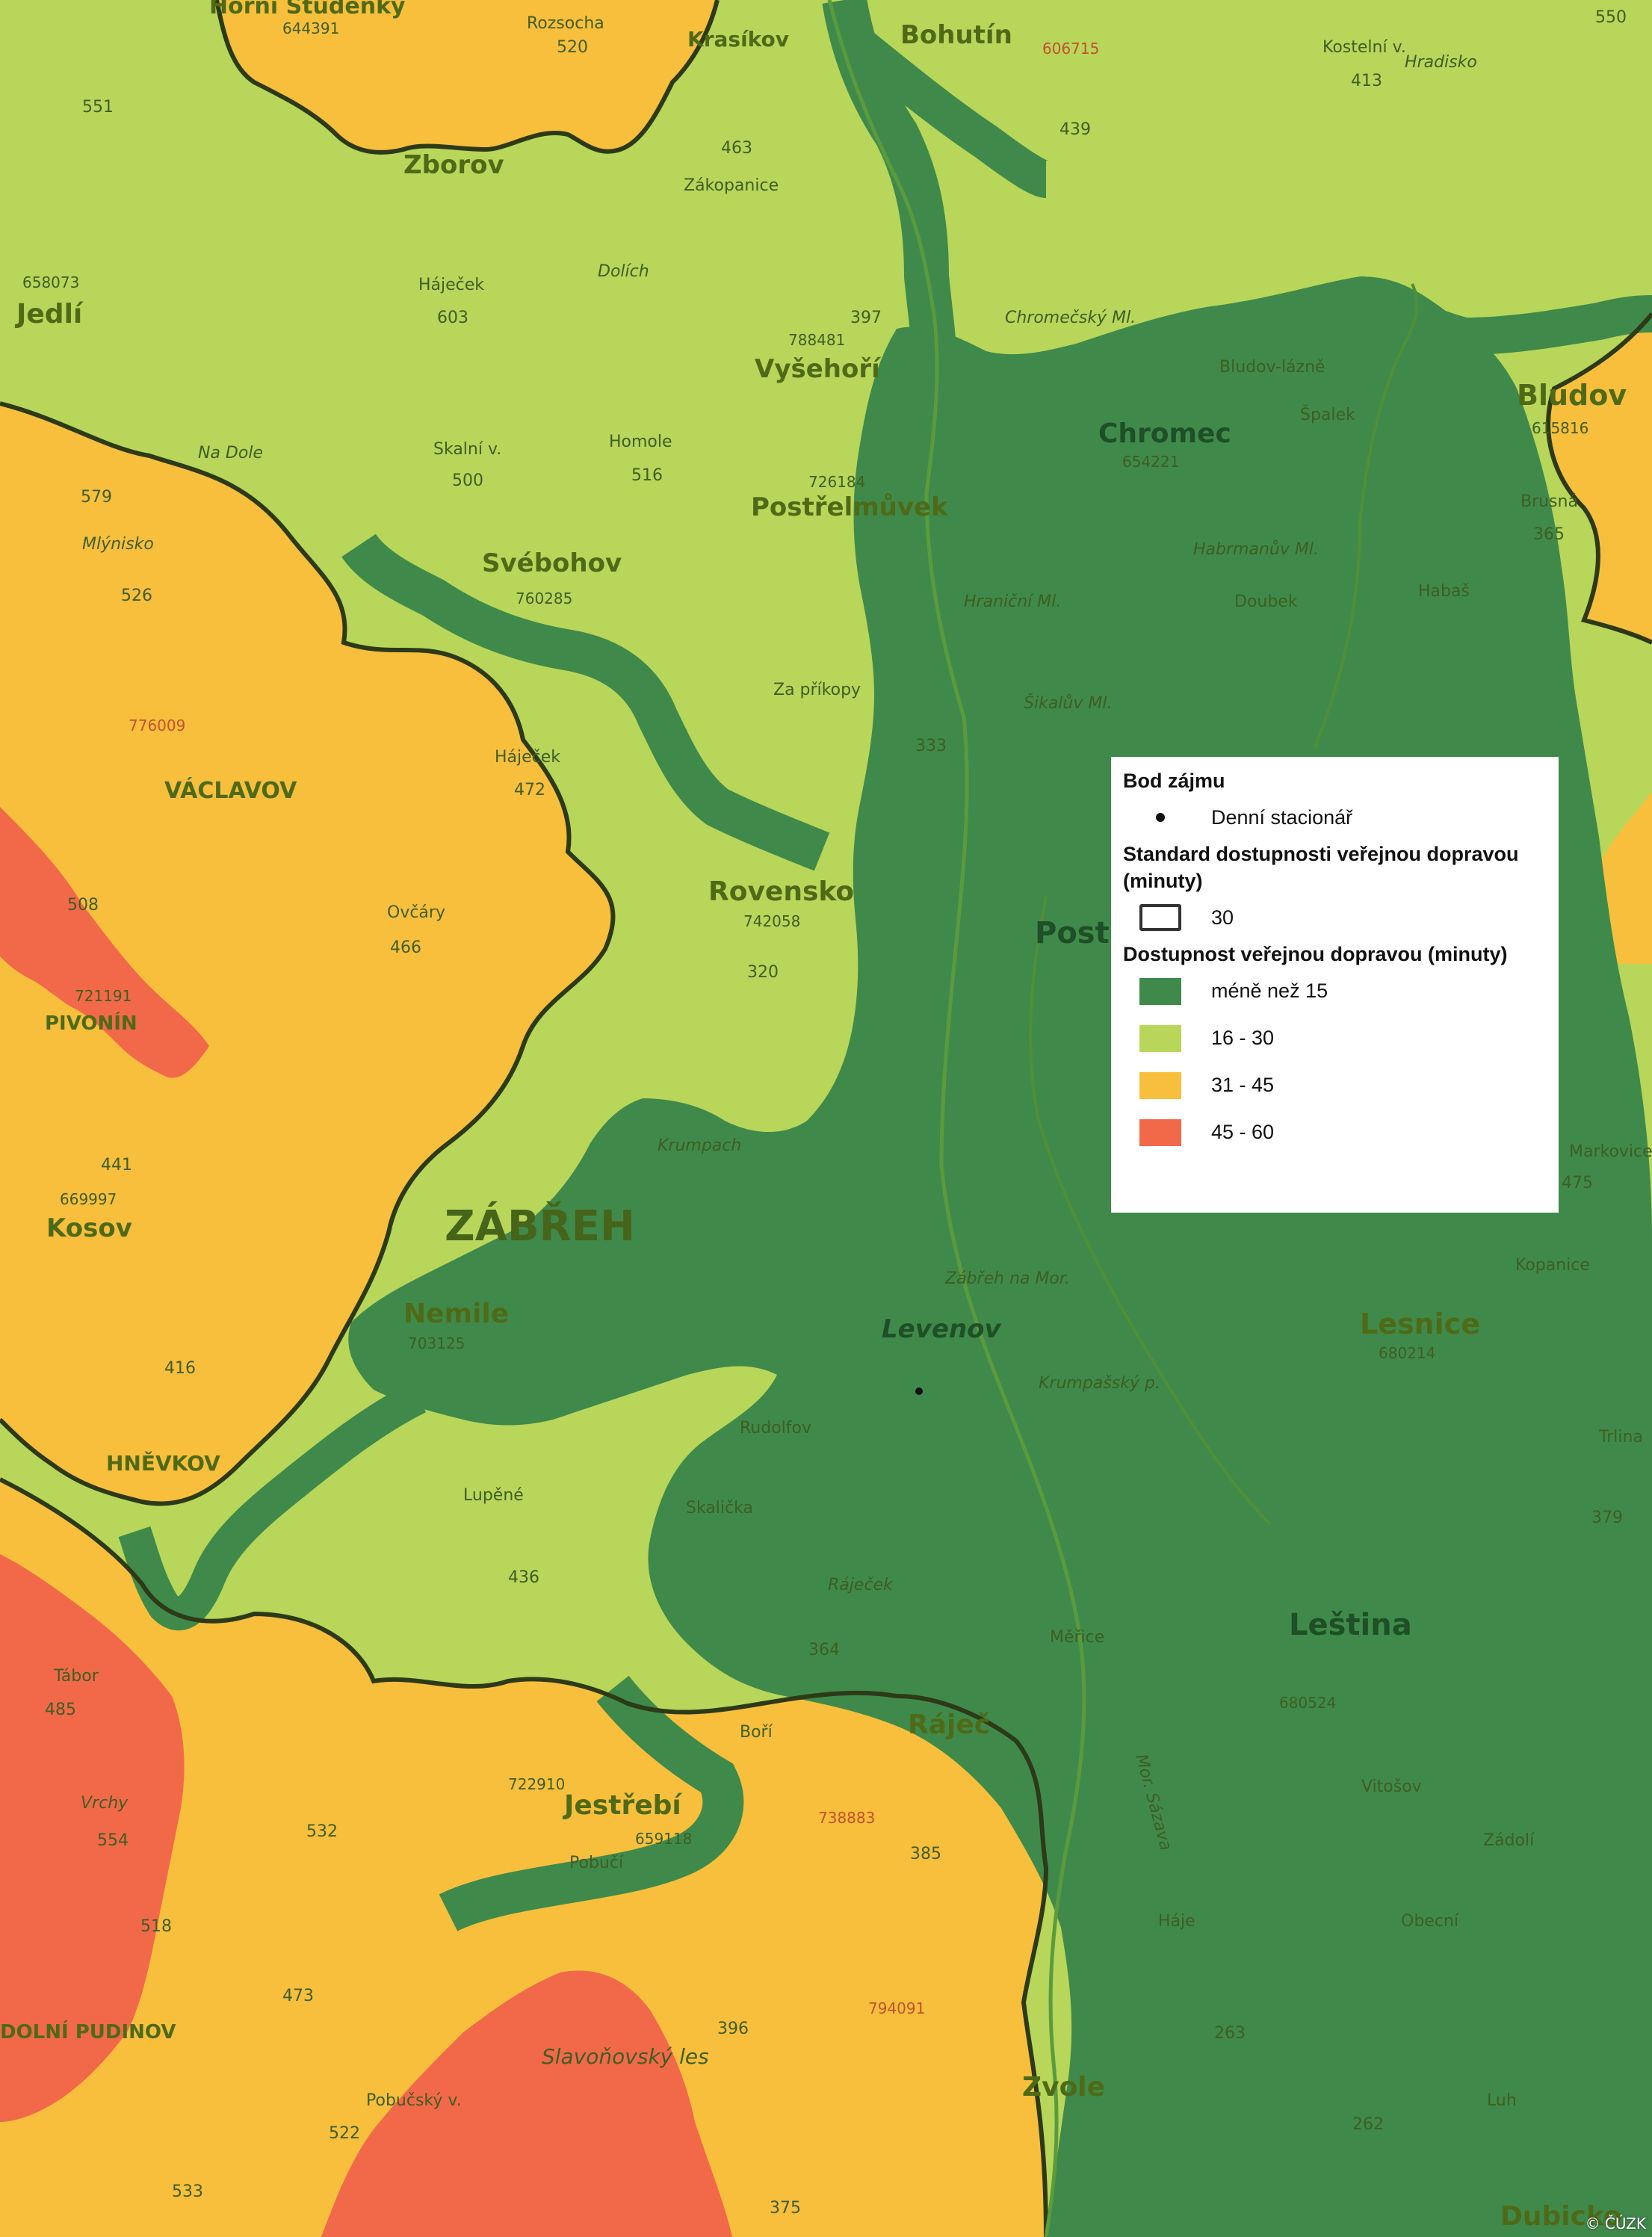 This screenshot has width=1652, height=2237. I want to click on cadastral-721191: 721191, so click(103, 996).